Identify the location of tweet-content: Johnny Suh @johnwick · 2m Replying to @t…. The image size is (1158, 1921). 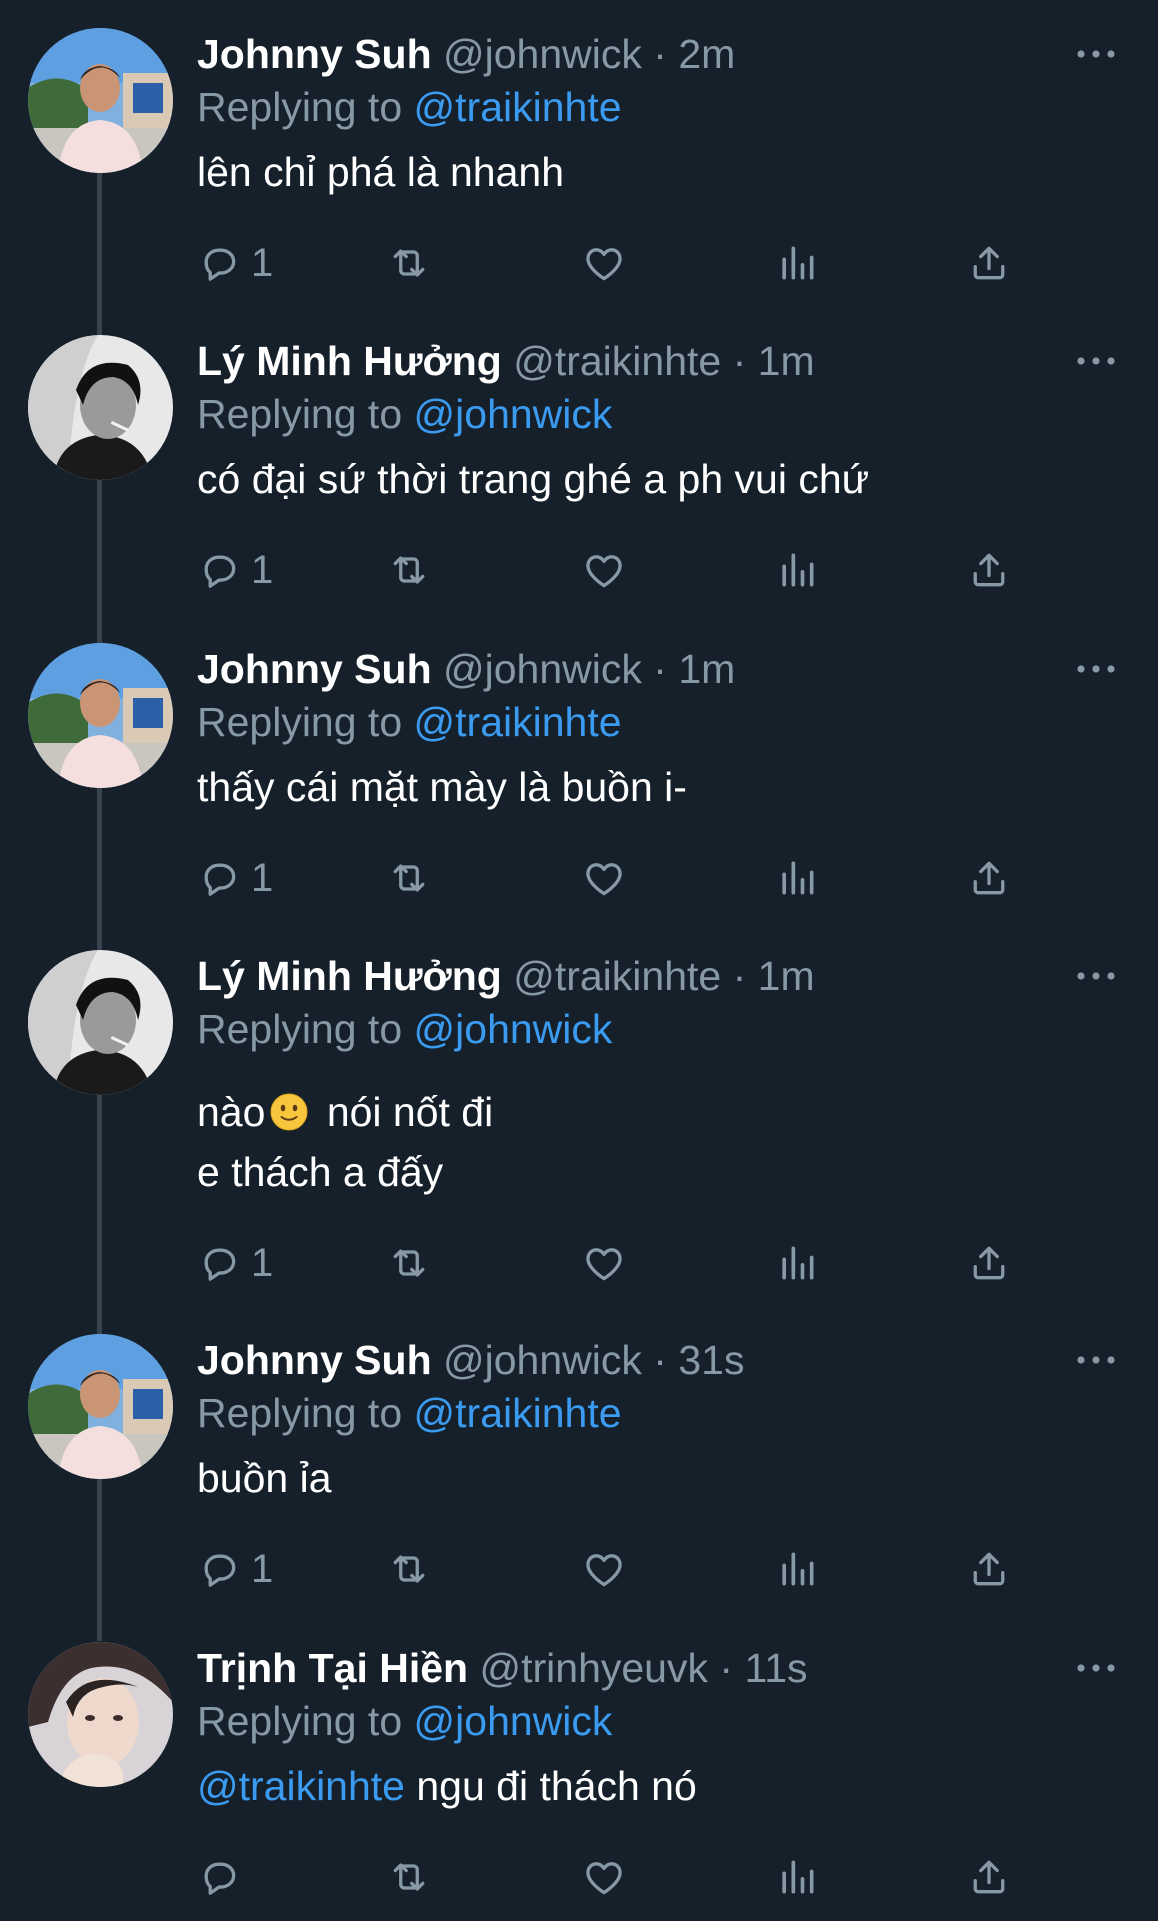
(657, 115).